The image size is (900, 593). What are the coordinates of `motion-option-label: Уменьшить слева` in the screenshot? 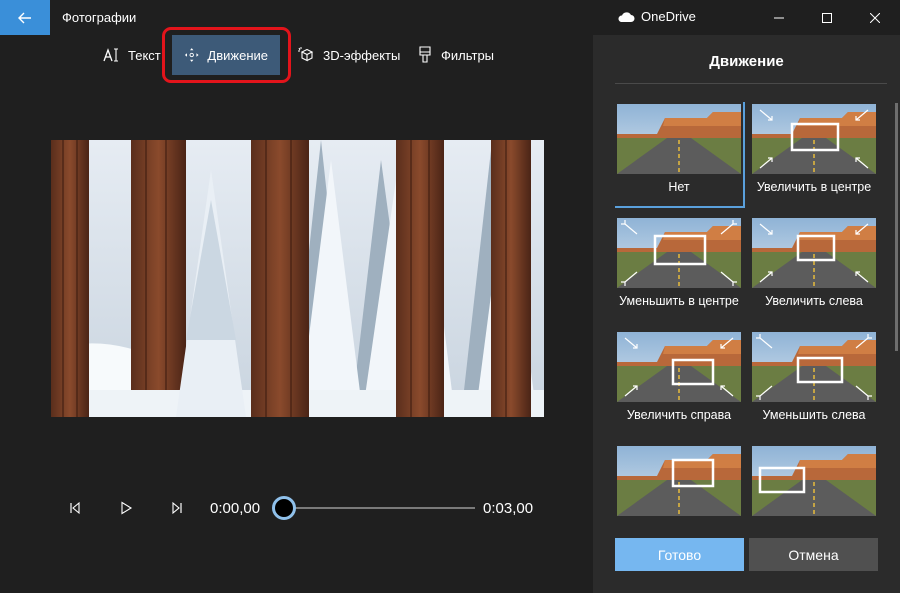 It's located at (814, 415).